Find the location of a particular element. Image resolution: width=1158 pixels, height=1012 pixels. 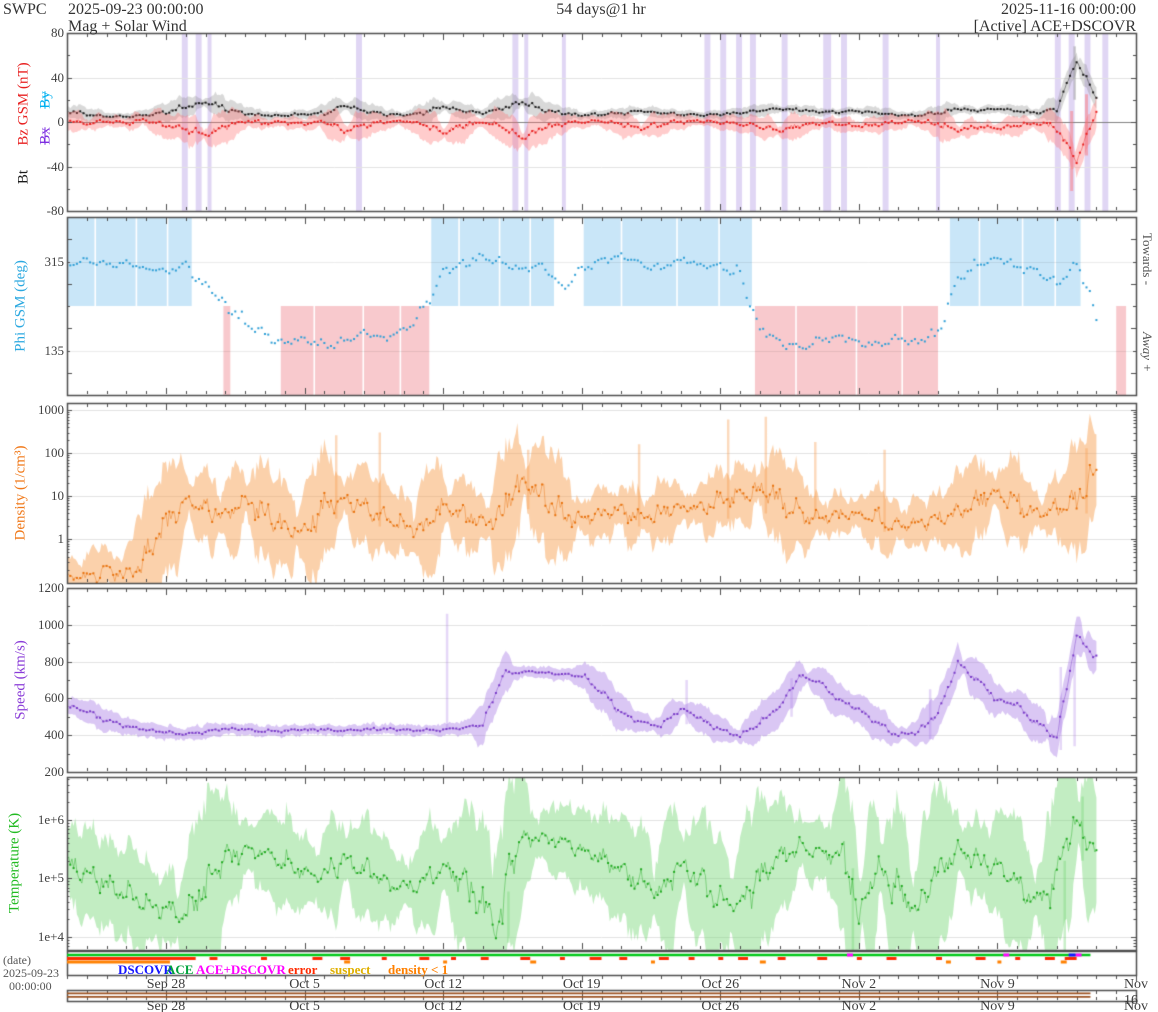

y-tick-label: 1e+4 is located at coordinates (50, 936).